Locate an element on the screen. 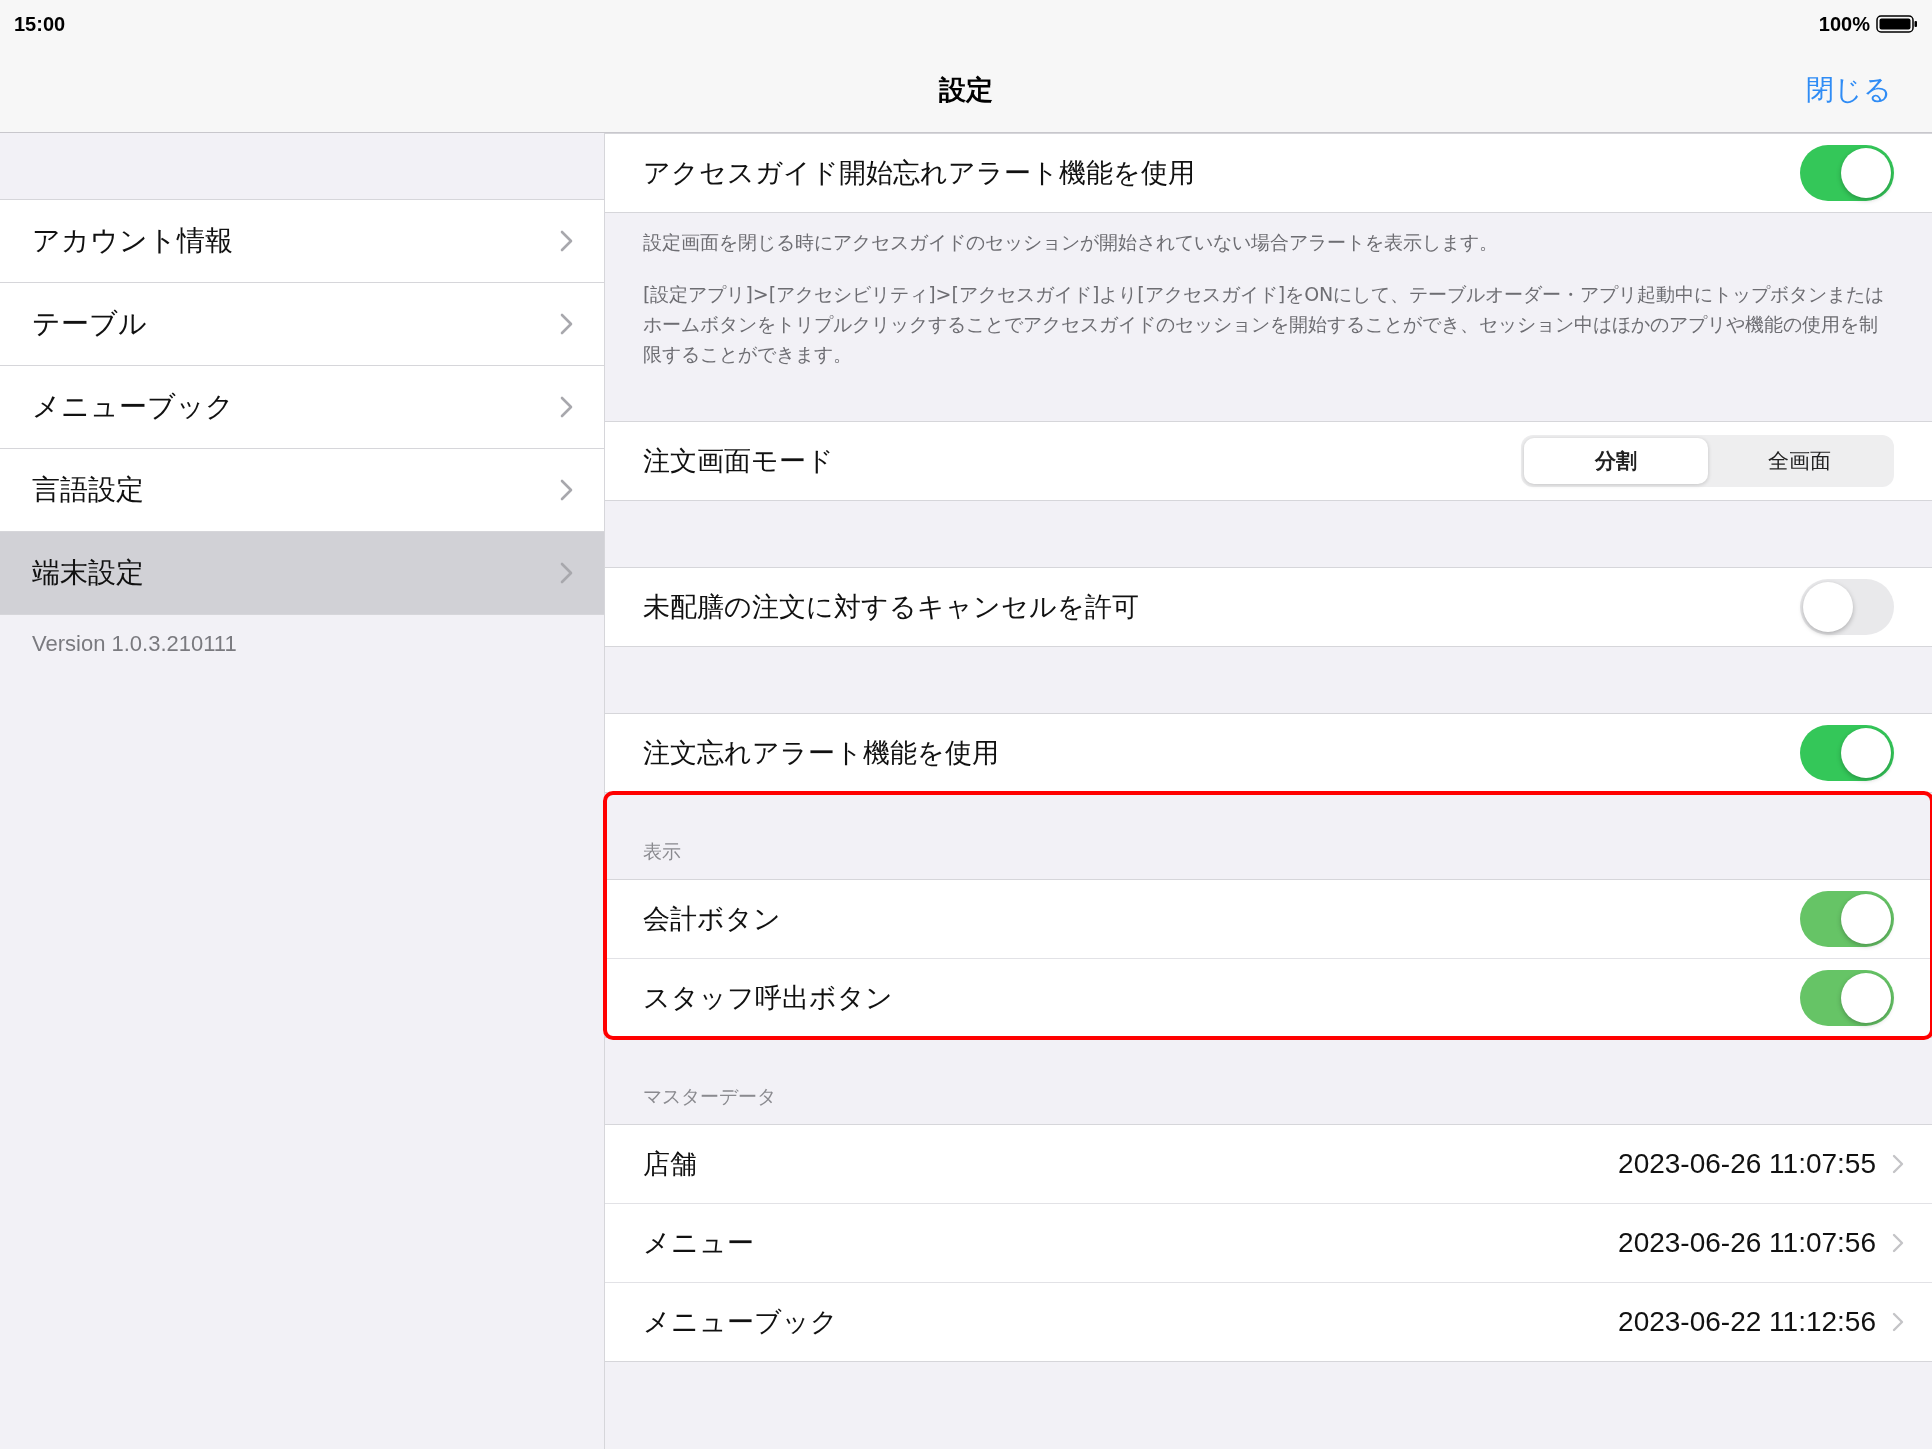 This screenshot has height=1449, width=1932. sidebar-item: 言語設定 is located at coordinates (302, 490).